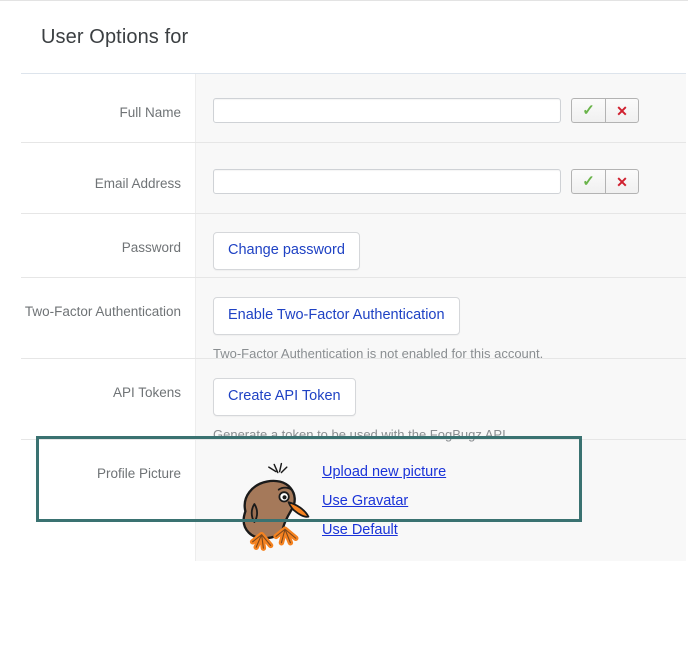 Image resolution: width=688 pixels, height=659 pixels. I want to click on form-row-full-name: Full Name ✓ ✕, so click(353, 108).